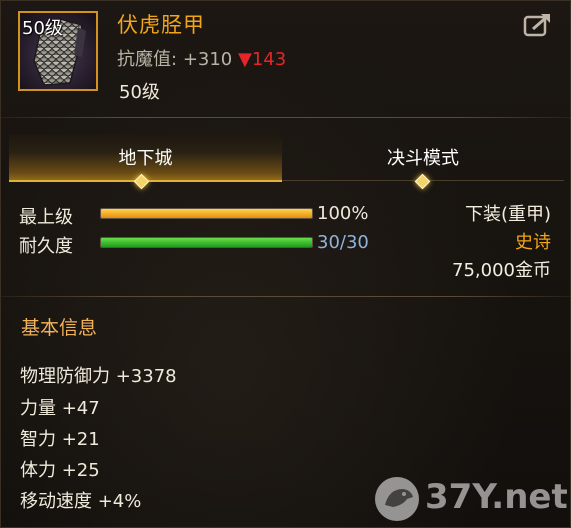 This screenshot has height=528, width=571. What do you see at coordinates (58, 51) in the screenshot?
I see `item-icon-frame: 50级` at bounding box center [58, 51].